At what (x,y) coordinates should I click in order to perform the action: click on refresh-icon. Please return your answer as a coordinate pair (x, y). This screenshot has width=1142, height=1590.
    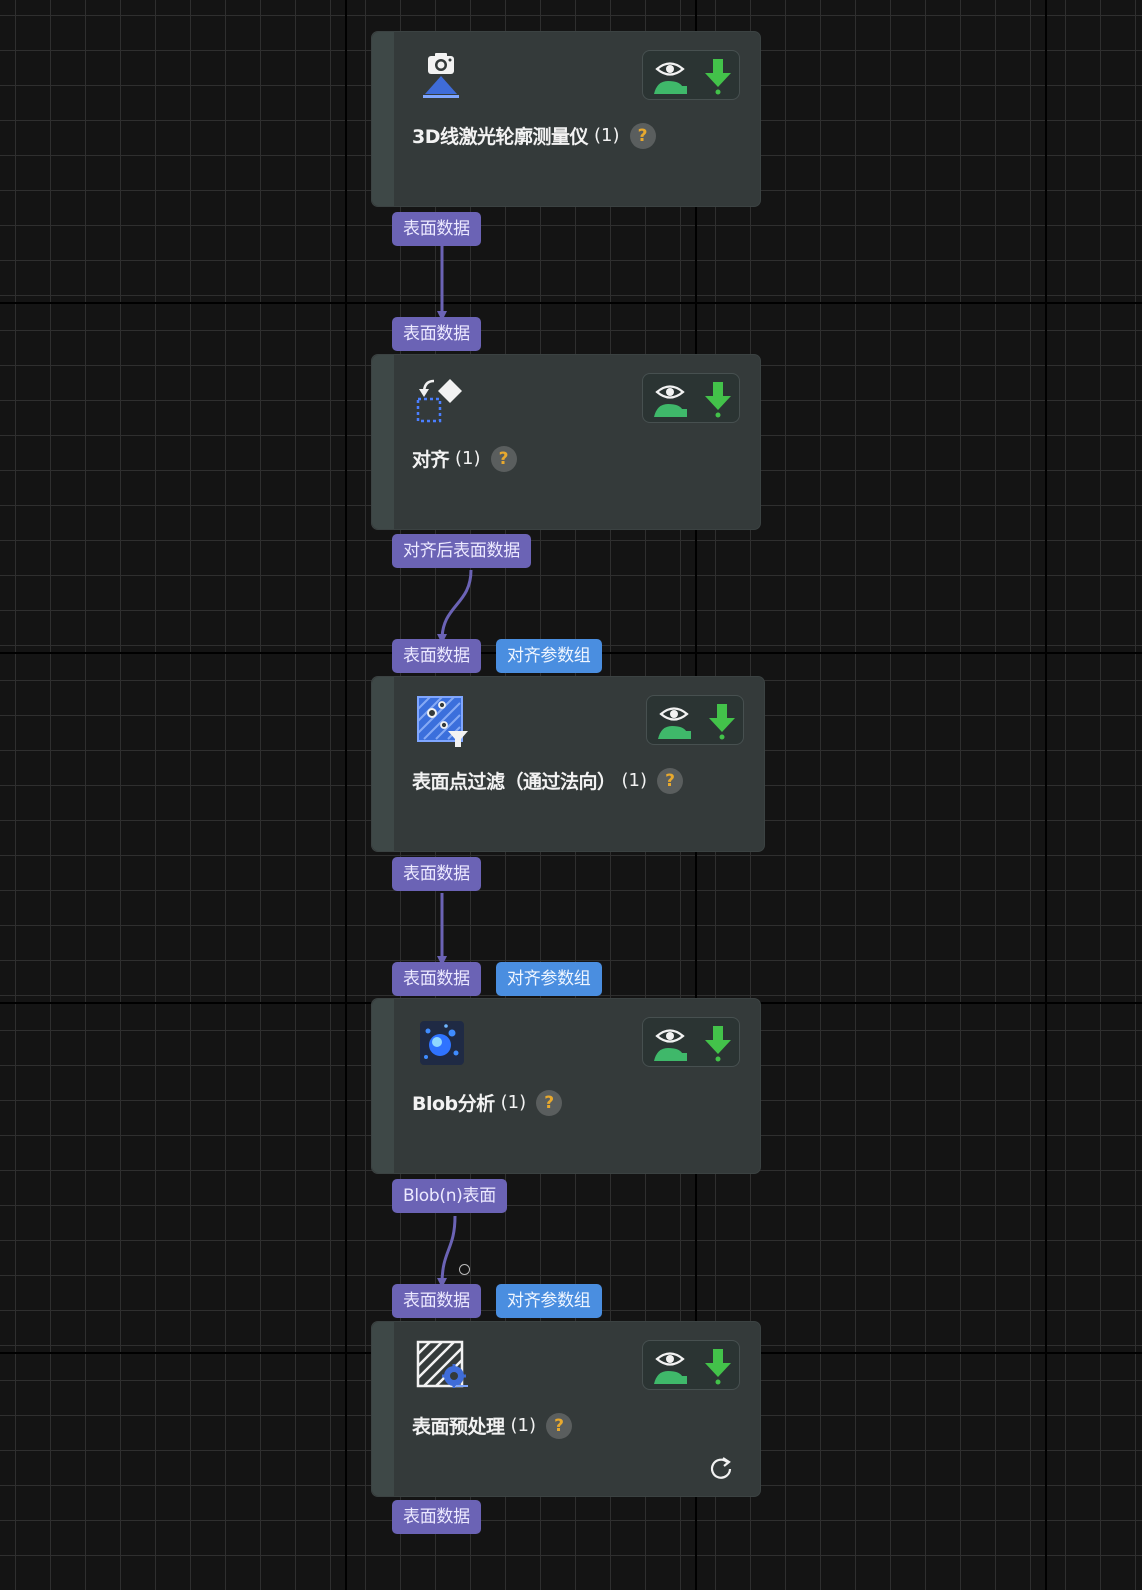
    Looking at the image, I should click on (721, 1469).